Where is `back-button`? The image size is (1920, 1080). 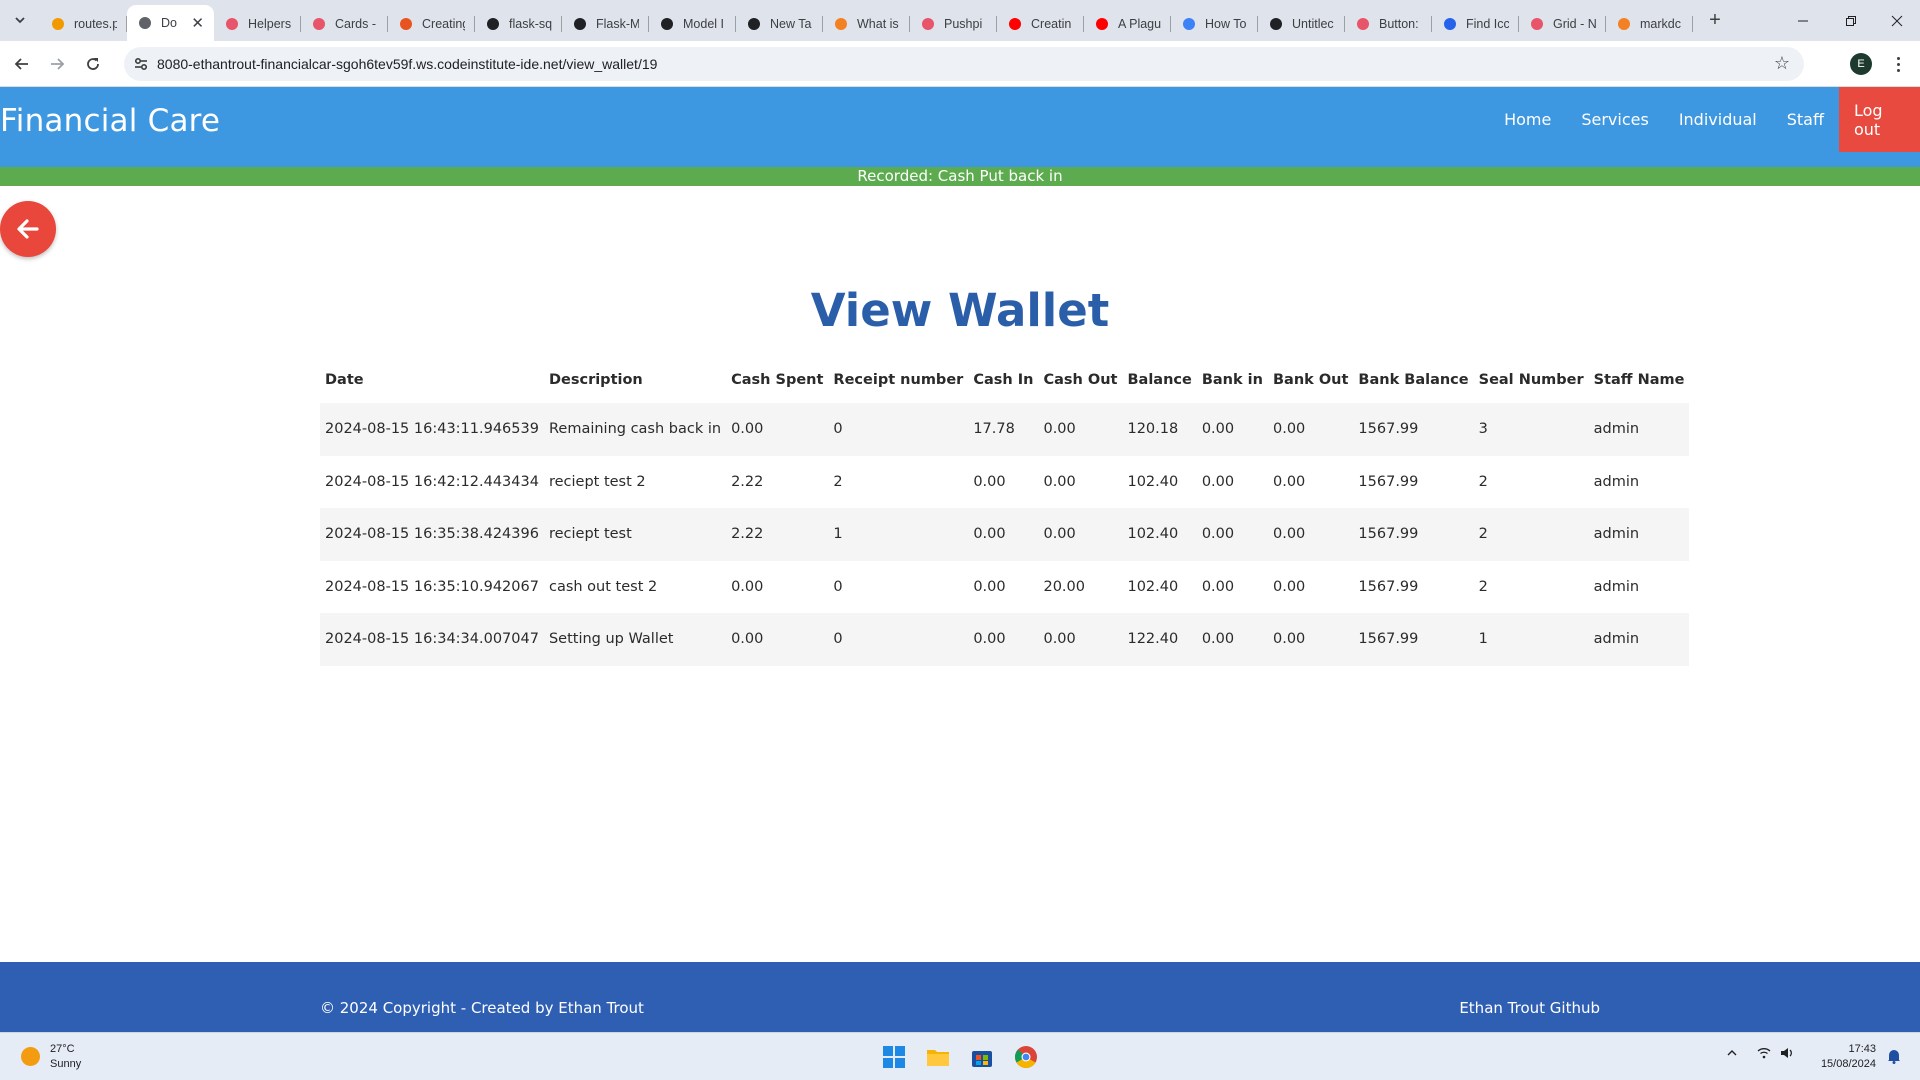 back-button is located at coordinates (28, 229).